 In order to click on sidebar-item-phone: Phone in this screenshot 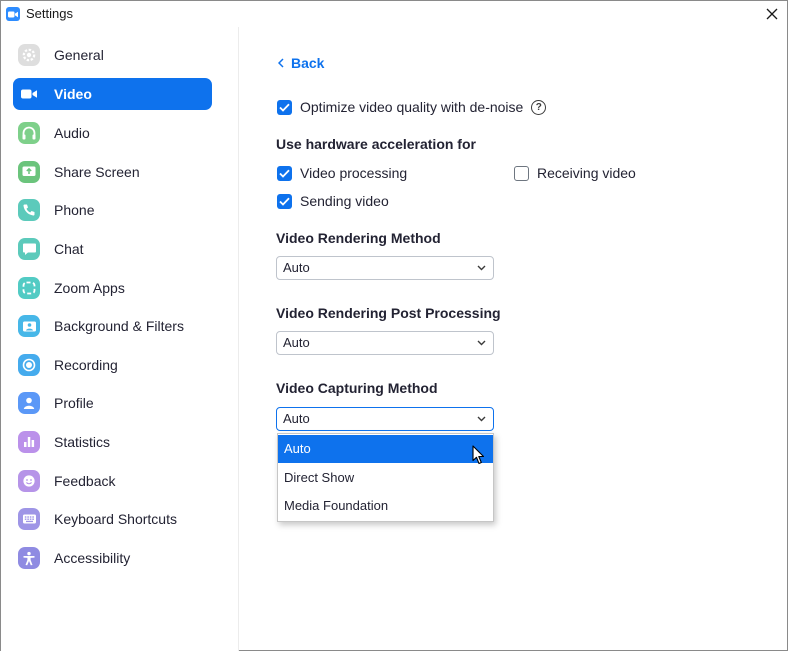, I will do `click(112, 210)`.